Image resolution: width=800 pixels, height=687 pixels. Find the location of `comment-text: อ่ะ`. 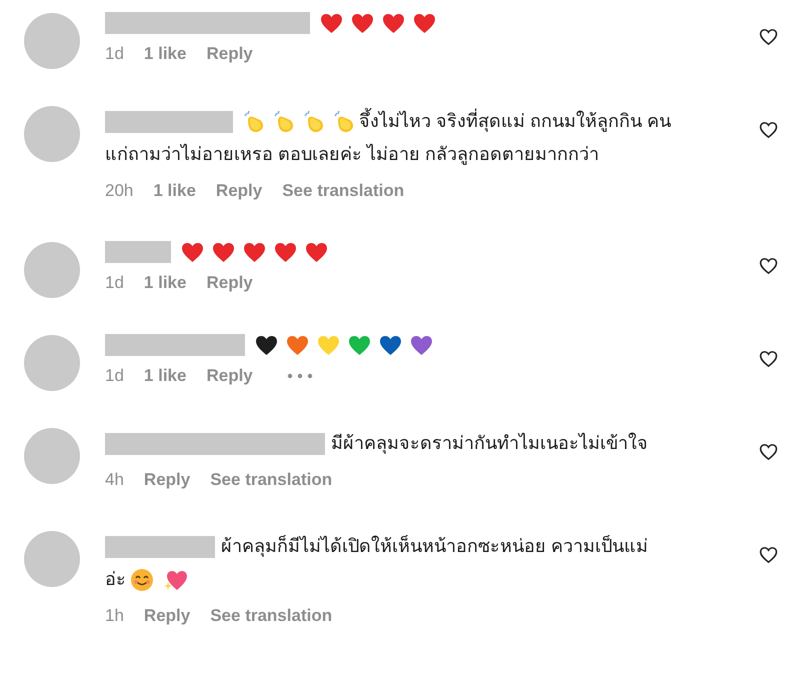

comment-text: อ่ะ is located at coordinates (115, 579).